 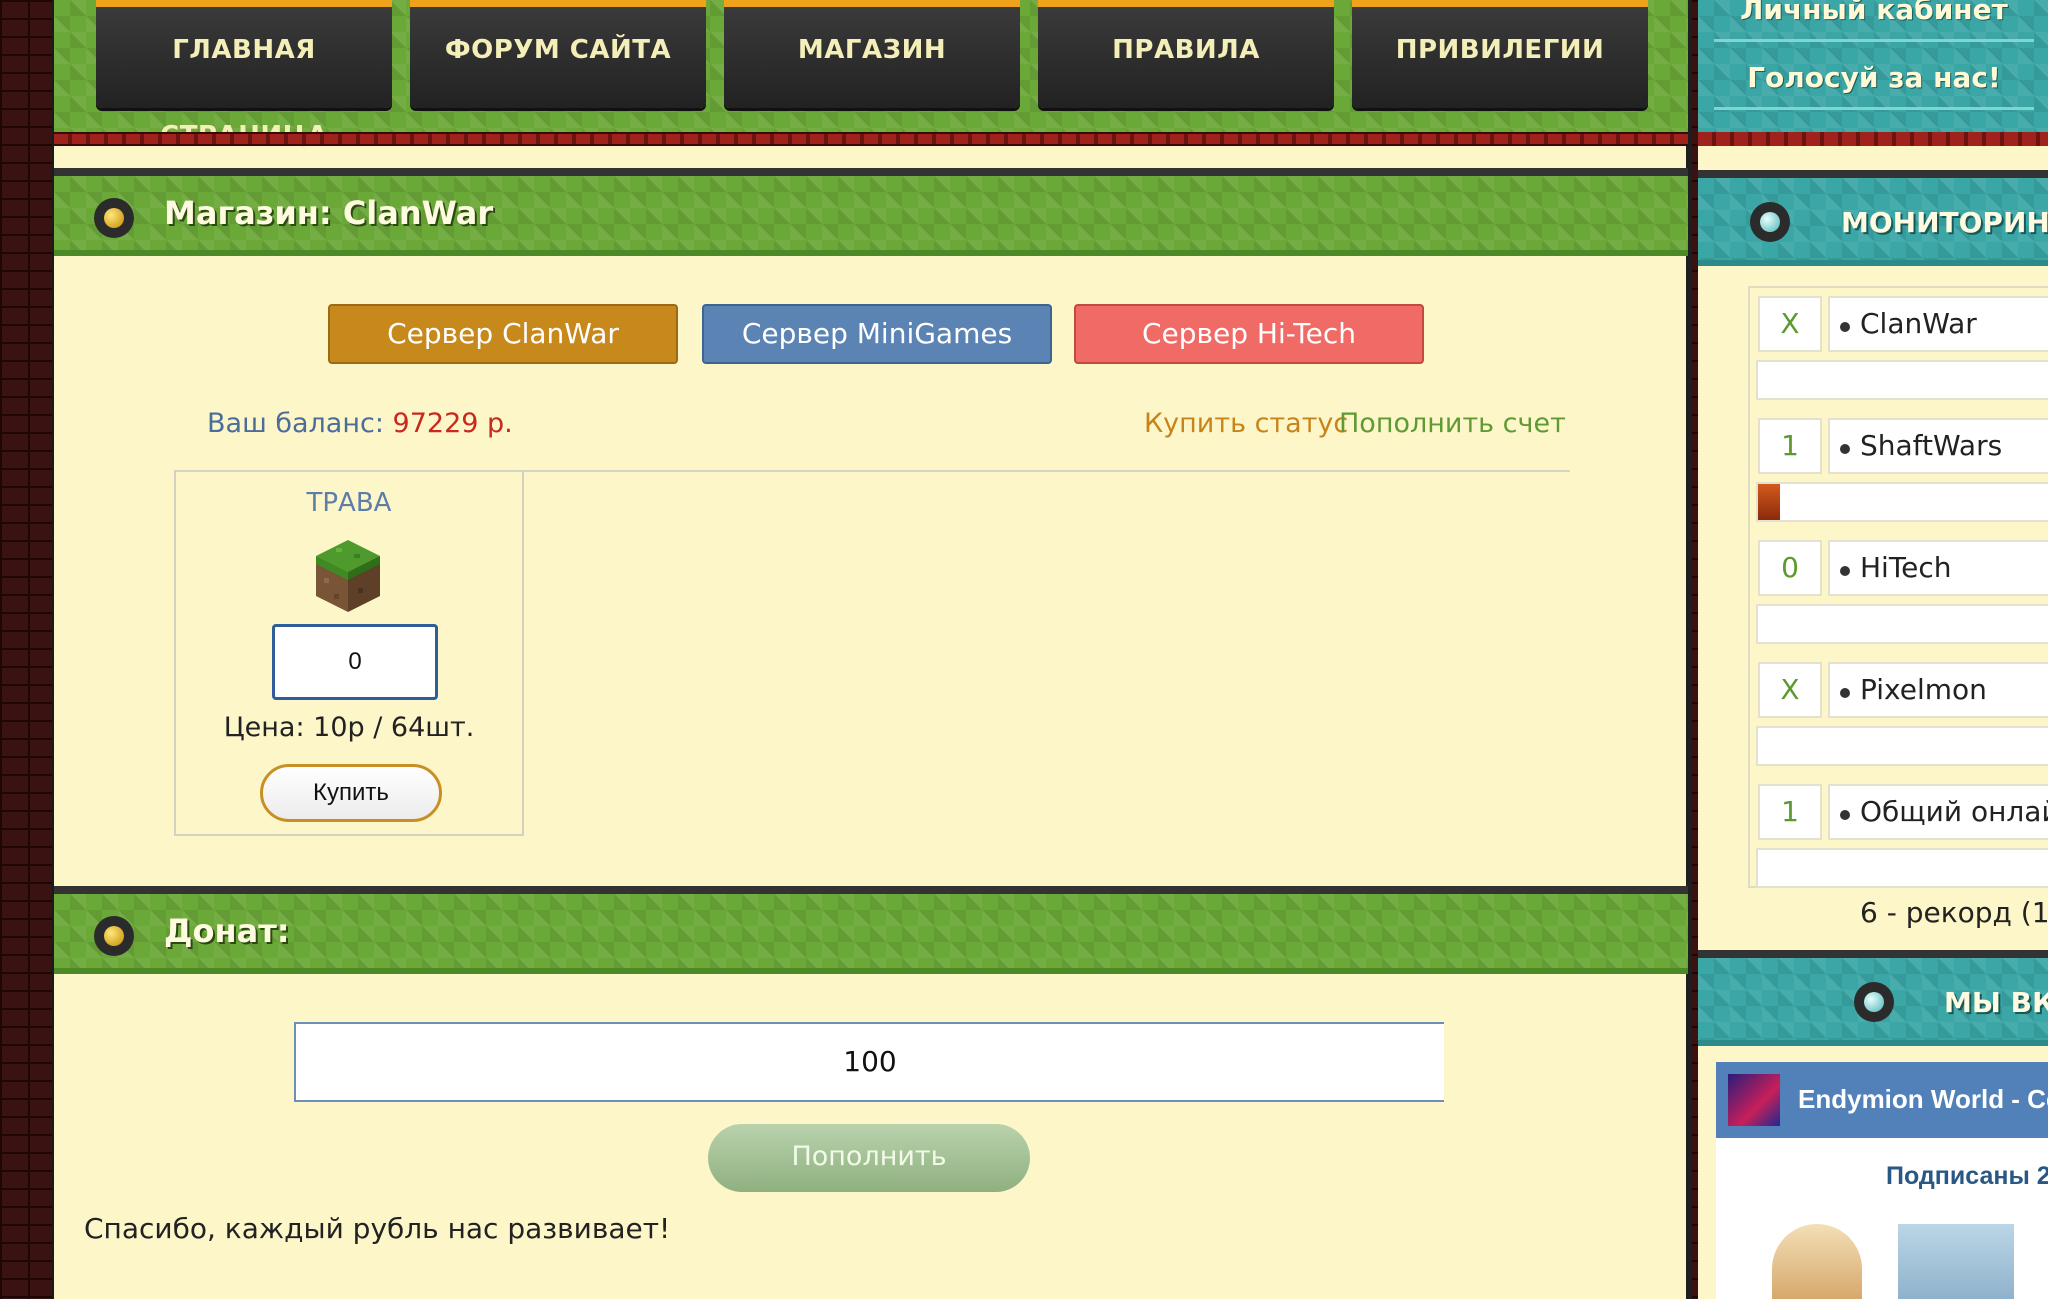 I want to click on balance-label: Ваш баланс:, so click(x=295, y=423).